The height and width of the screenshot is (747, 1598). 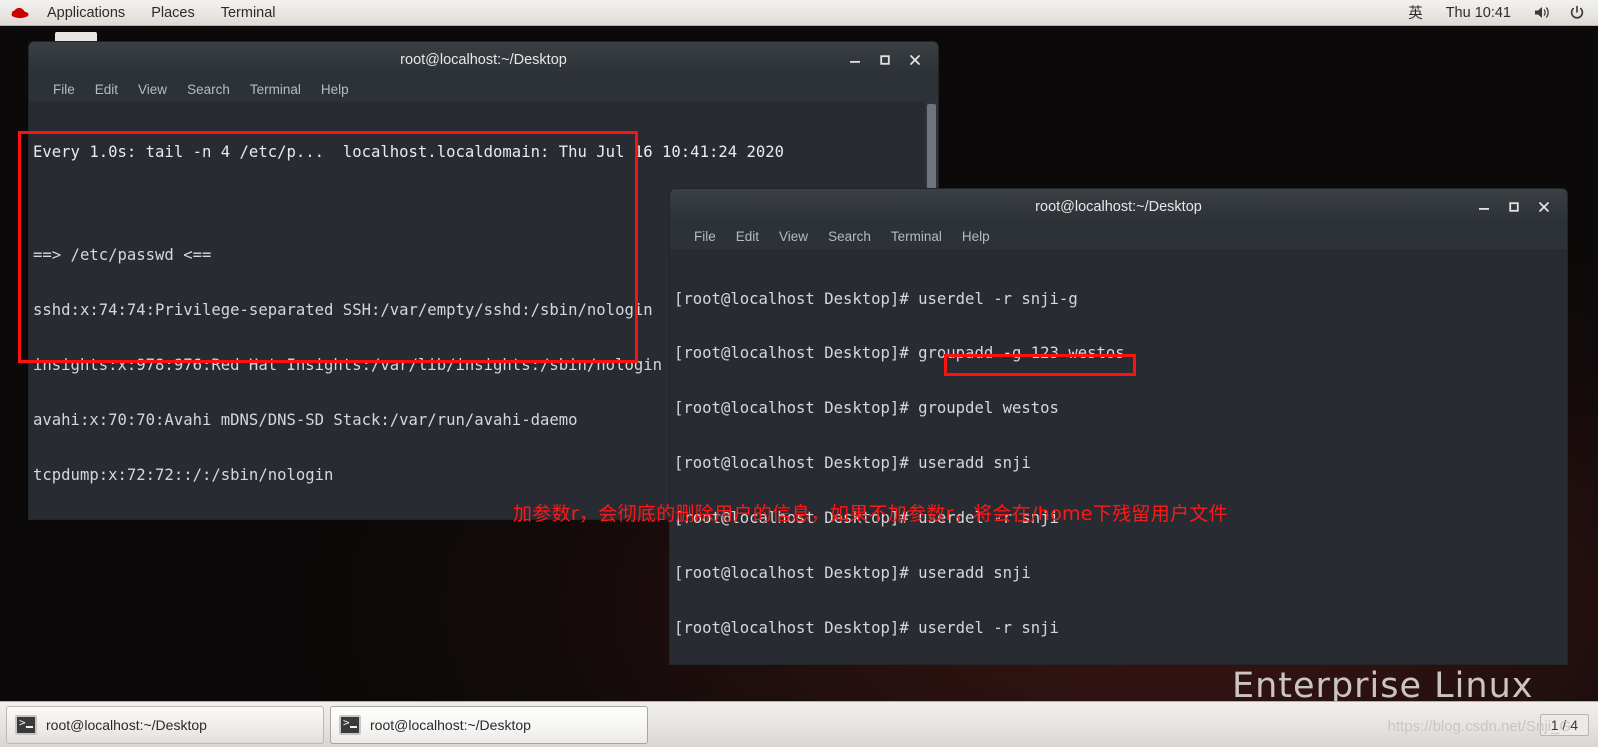 What do you see at coordinates (998, 298) in the screenshot?
I see `command-text: userdel -r snji-g` at bounding box center [998, 298].